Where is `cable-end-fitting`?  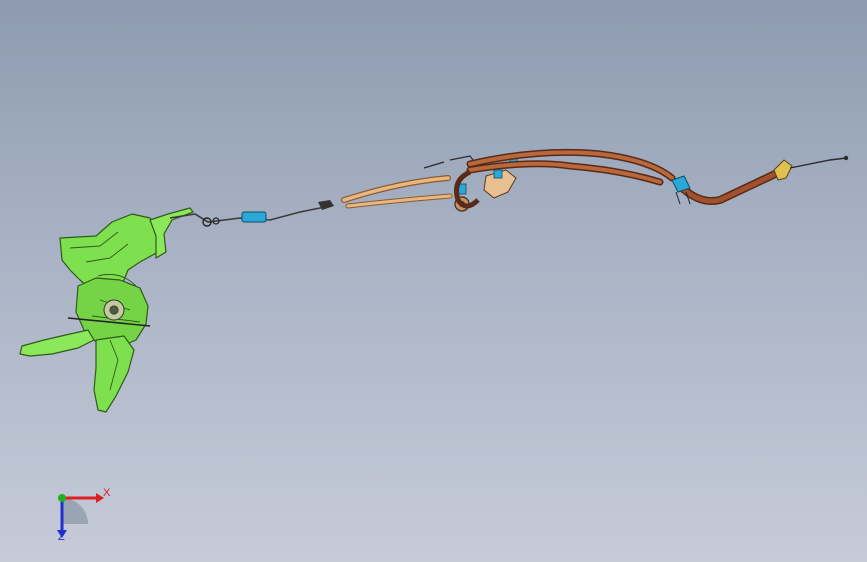 cable-end-fitting is located at coordinates (783, 170).